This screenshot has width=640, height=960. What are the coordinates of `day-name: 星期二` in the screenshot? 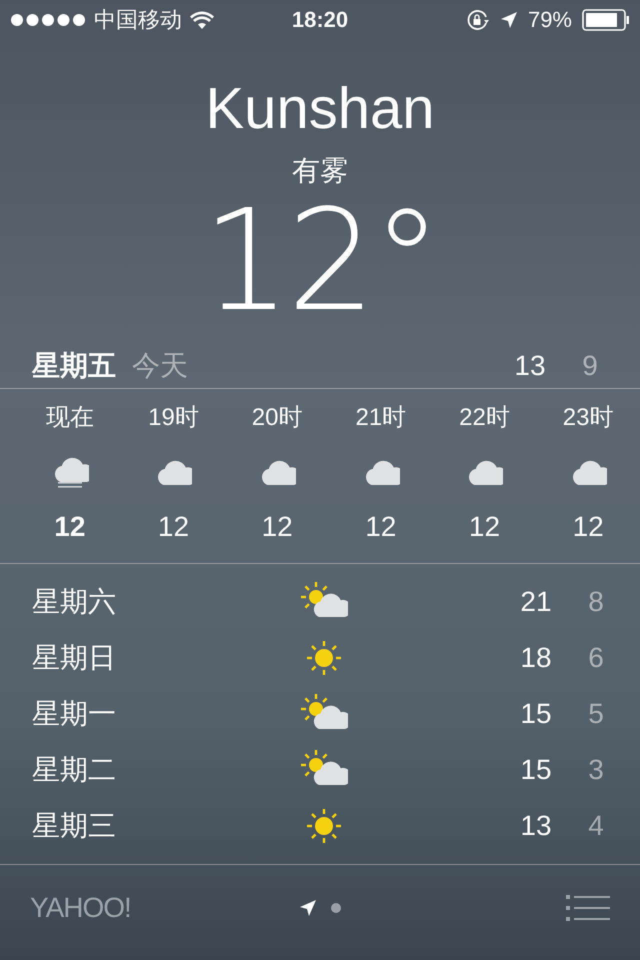 It's located at (74, 770).